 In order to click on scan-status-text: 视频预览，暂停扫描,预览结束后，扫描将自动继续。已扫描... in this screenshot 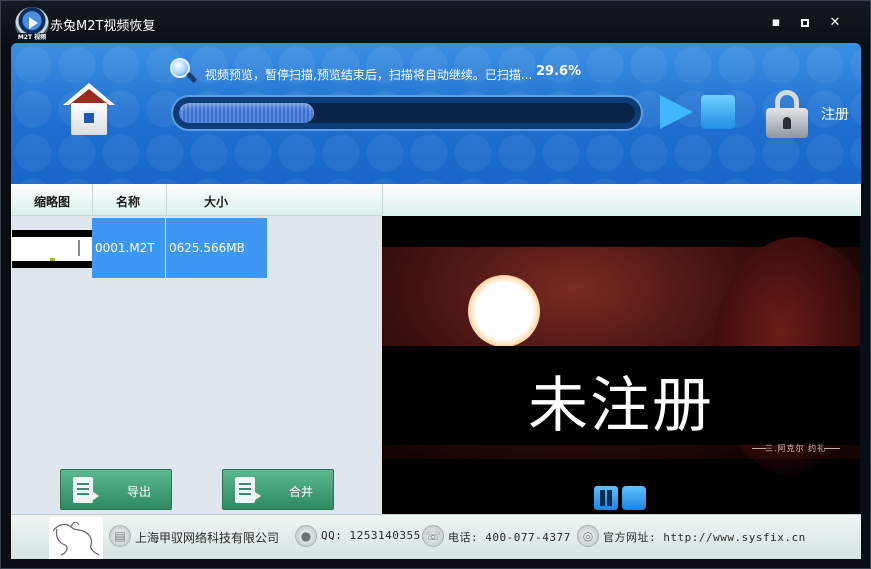, I will do `click(369, 75)`.